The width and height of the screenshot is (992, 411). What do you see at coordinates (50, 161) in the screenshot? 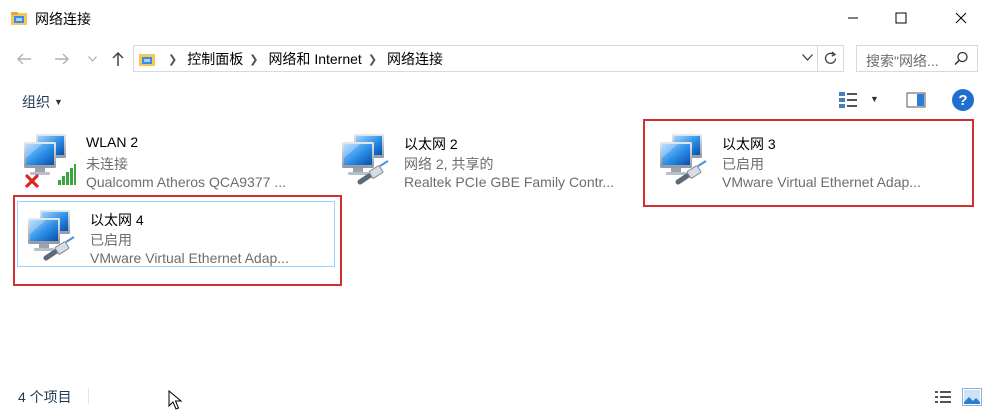
I see `wifi-disconnected-icon` at bounding box center [50, 161].